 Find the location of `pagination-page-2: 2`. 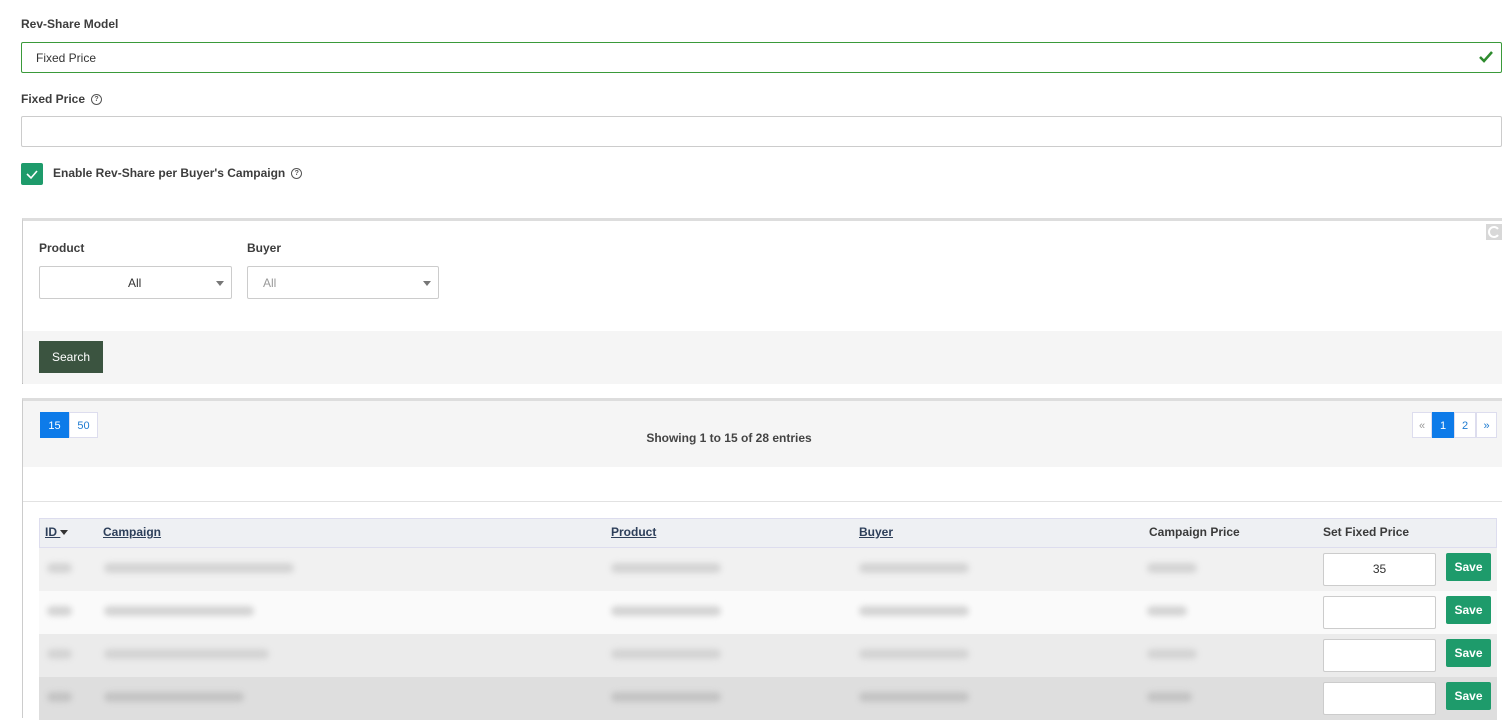

pagination-page-2: 2 is located at coordinates (1465, 425).